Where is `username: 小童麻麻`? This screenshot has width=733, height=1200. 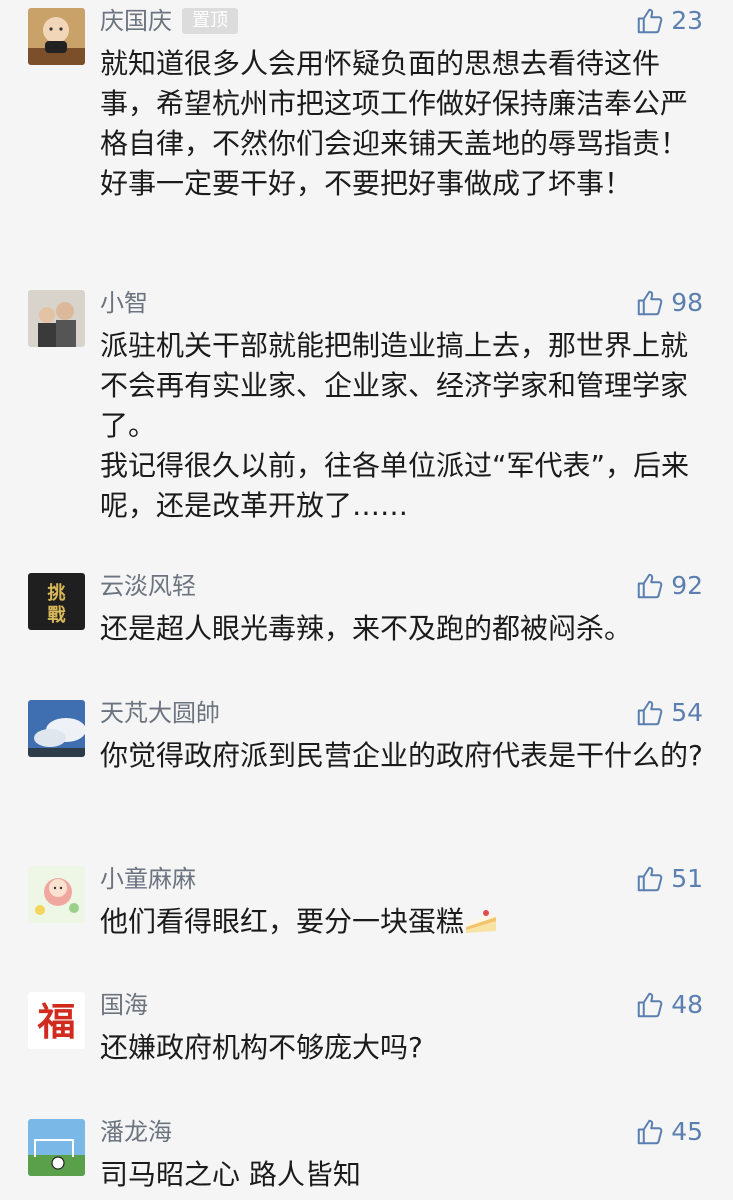 username: 小童麻麻 is located at coordinates (148, 879).